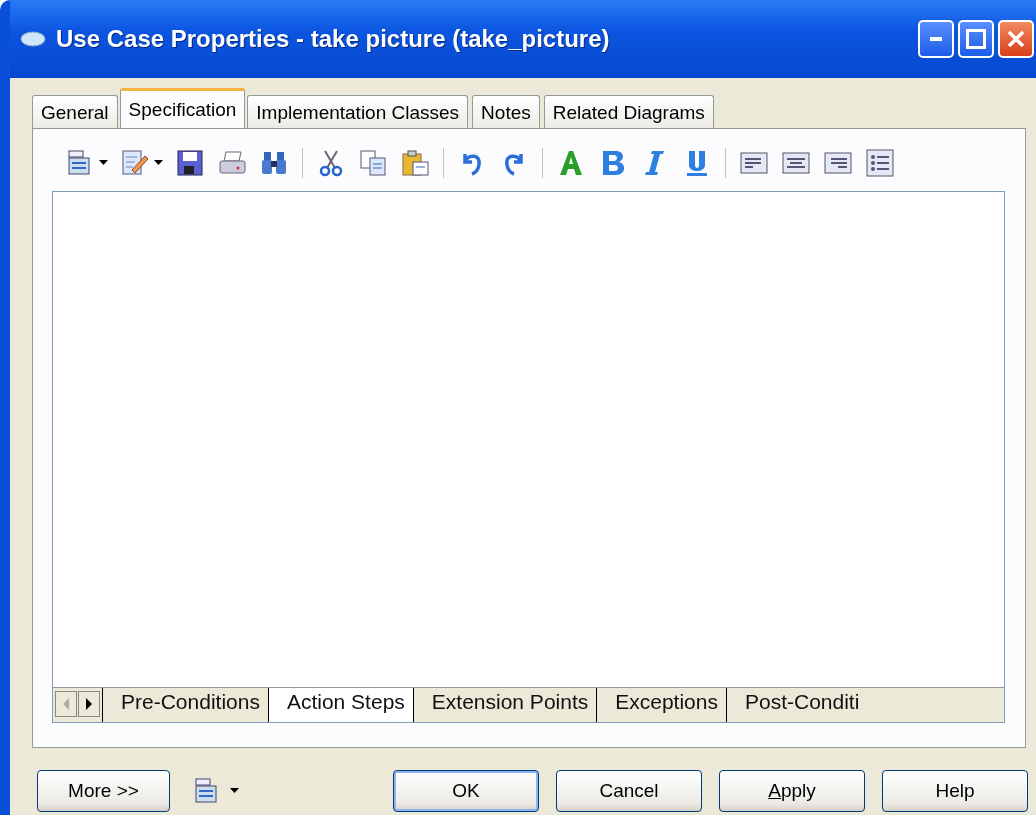 The width and height of the screenshot is (1036, 815). I want to click on dialog-button: Cancel, so click(629, 791).